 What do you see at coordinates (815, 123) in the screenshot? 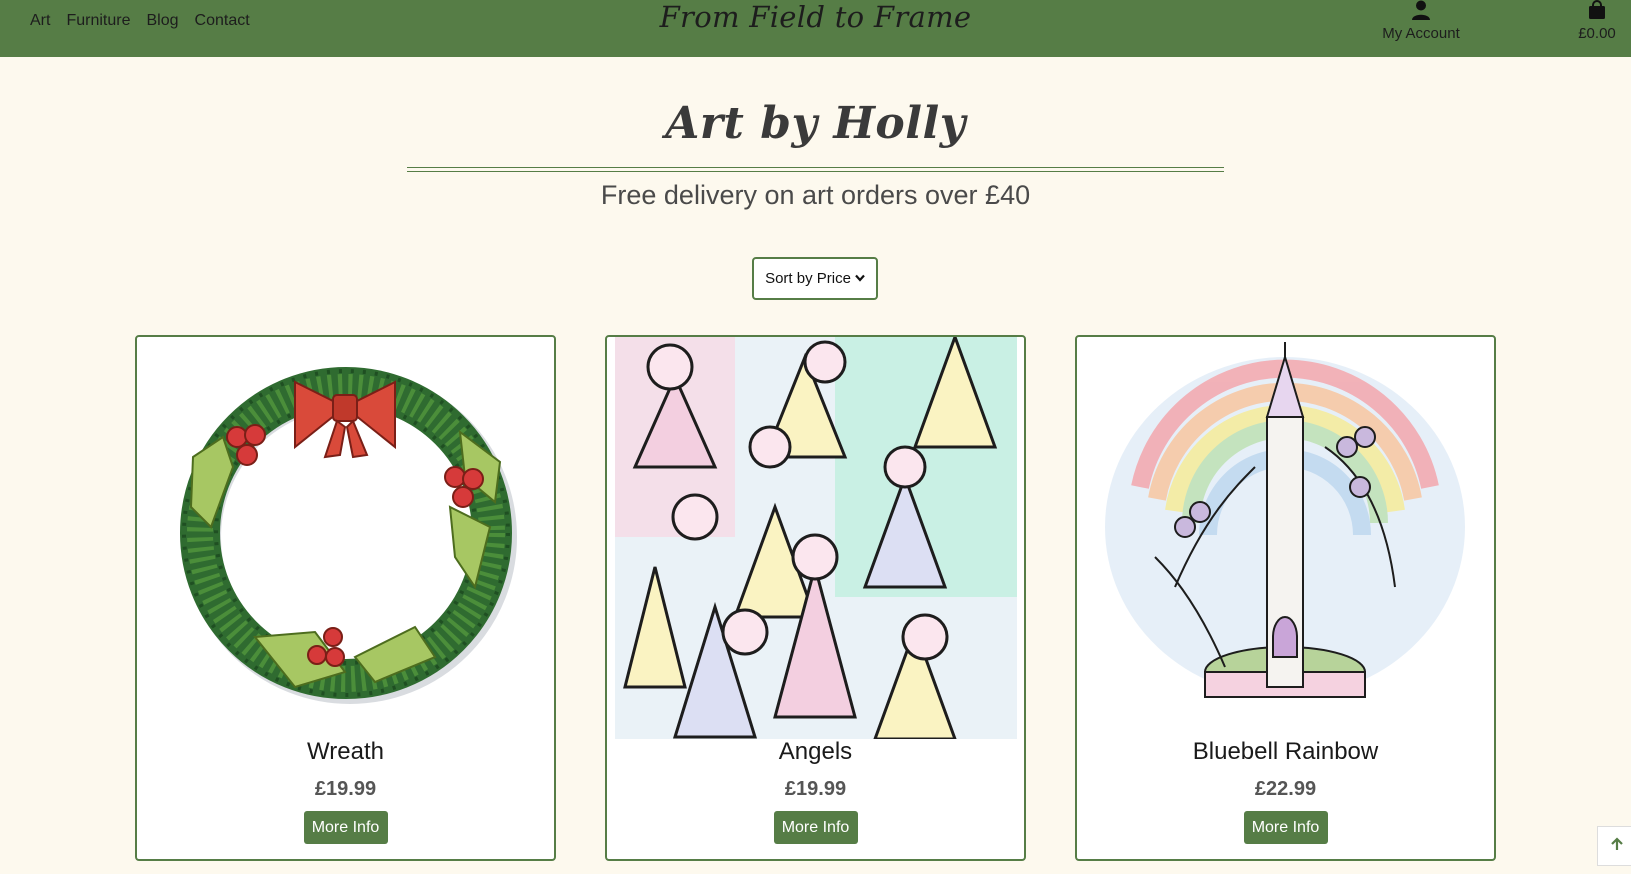
I see `page-title: Art by Holly` at bounding box center [815, 123].